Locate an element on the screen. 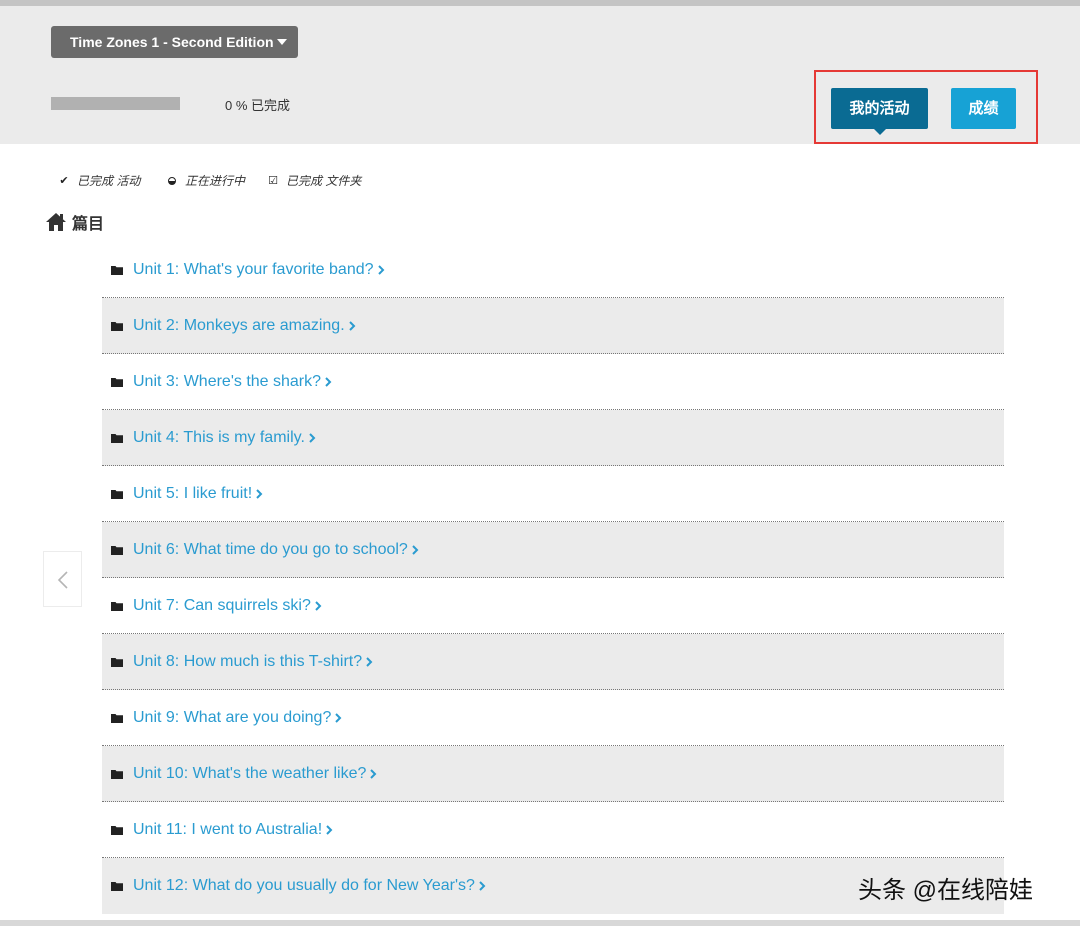  home-icon is located at coordinates (56, 222).